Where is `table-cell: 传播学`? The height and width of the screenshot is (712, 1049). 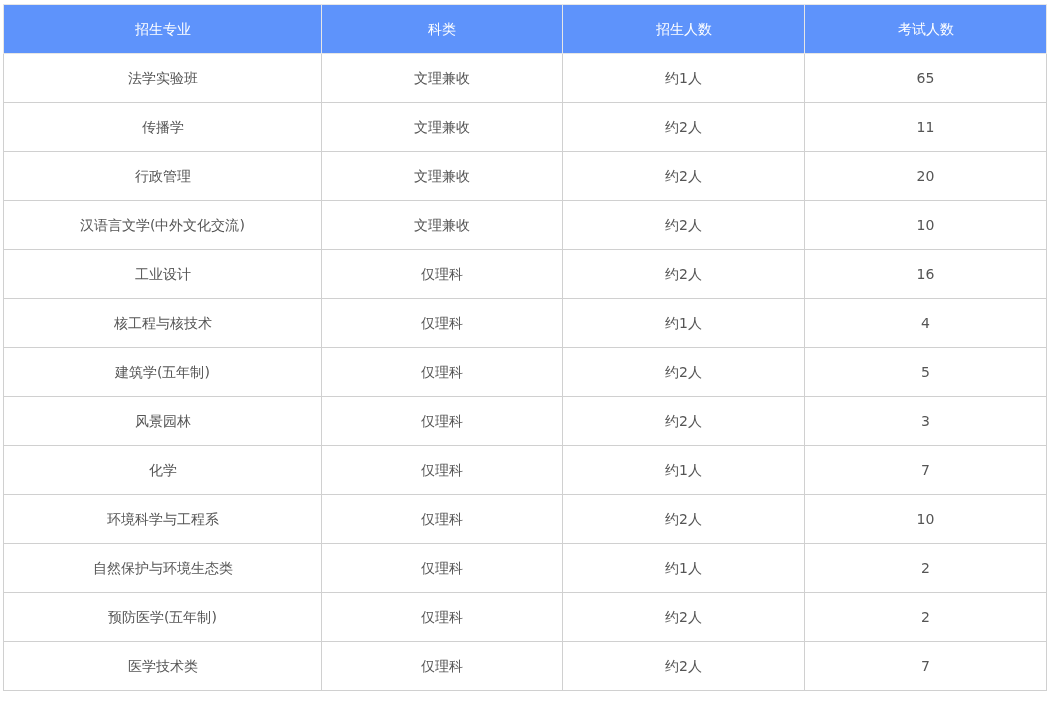 table-cell: 传播学 is located at coordinates (162, 127).